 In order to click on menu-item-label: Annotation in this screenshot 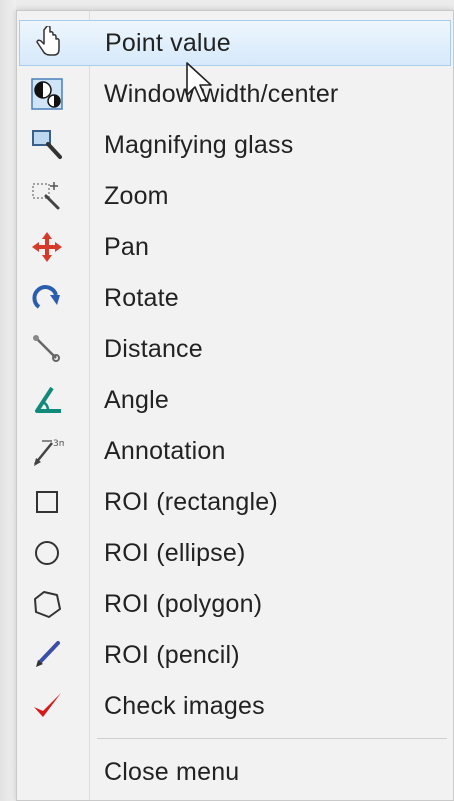, I will do `click(165, 450)`.